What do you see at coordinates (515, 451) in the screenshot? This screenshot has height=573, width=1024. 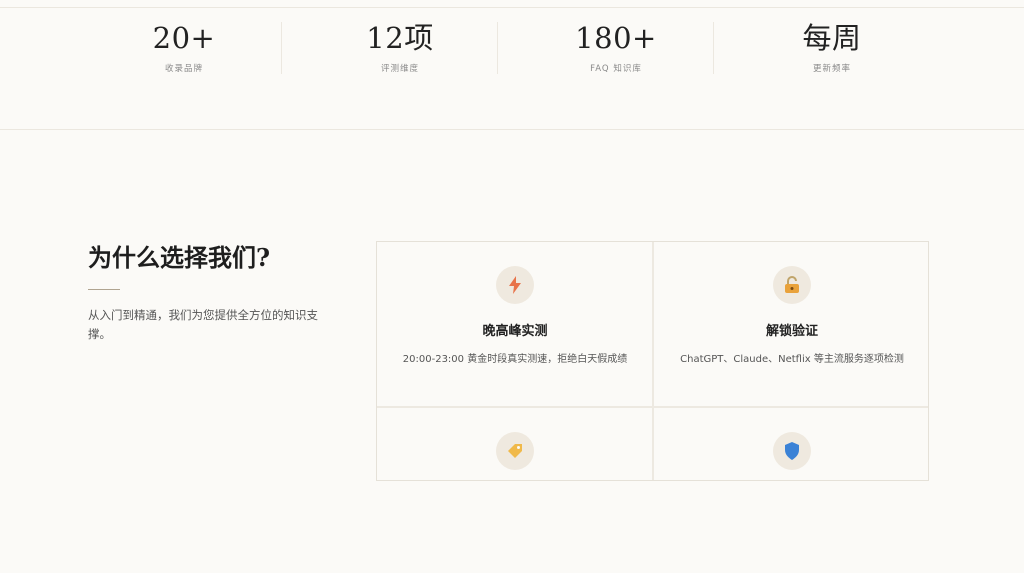 I see `tag-icon` at bounding box center [515, 451].